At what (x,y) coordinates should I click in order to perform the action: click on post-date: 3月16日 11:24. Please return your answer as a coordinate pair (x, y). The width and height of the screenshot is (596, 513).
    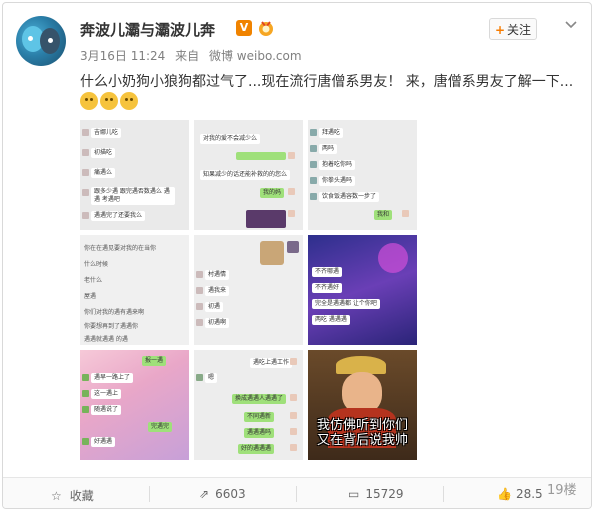
    Looking at the image, I should click on (122, 56).